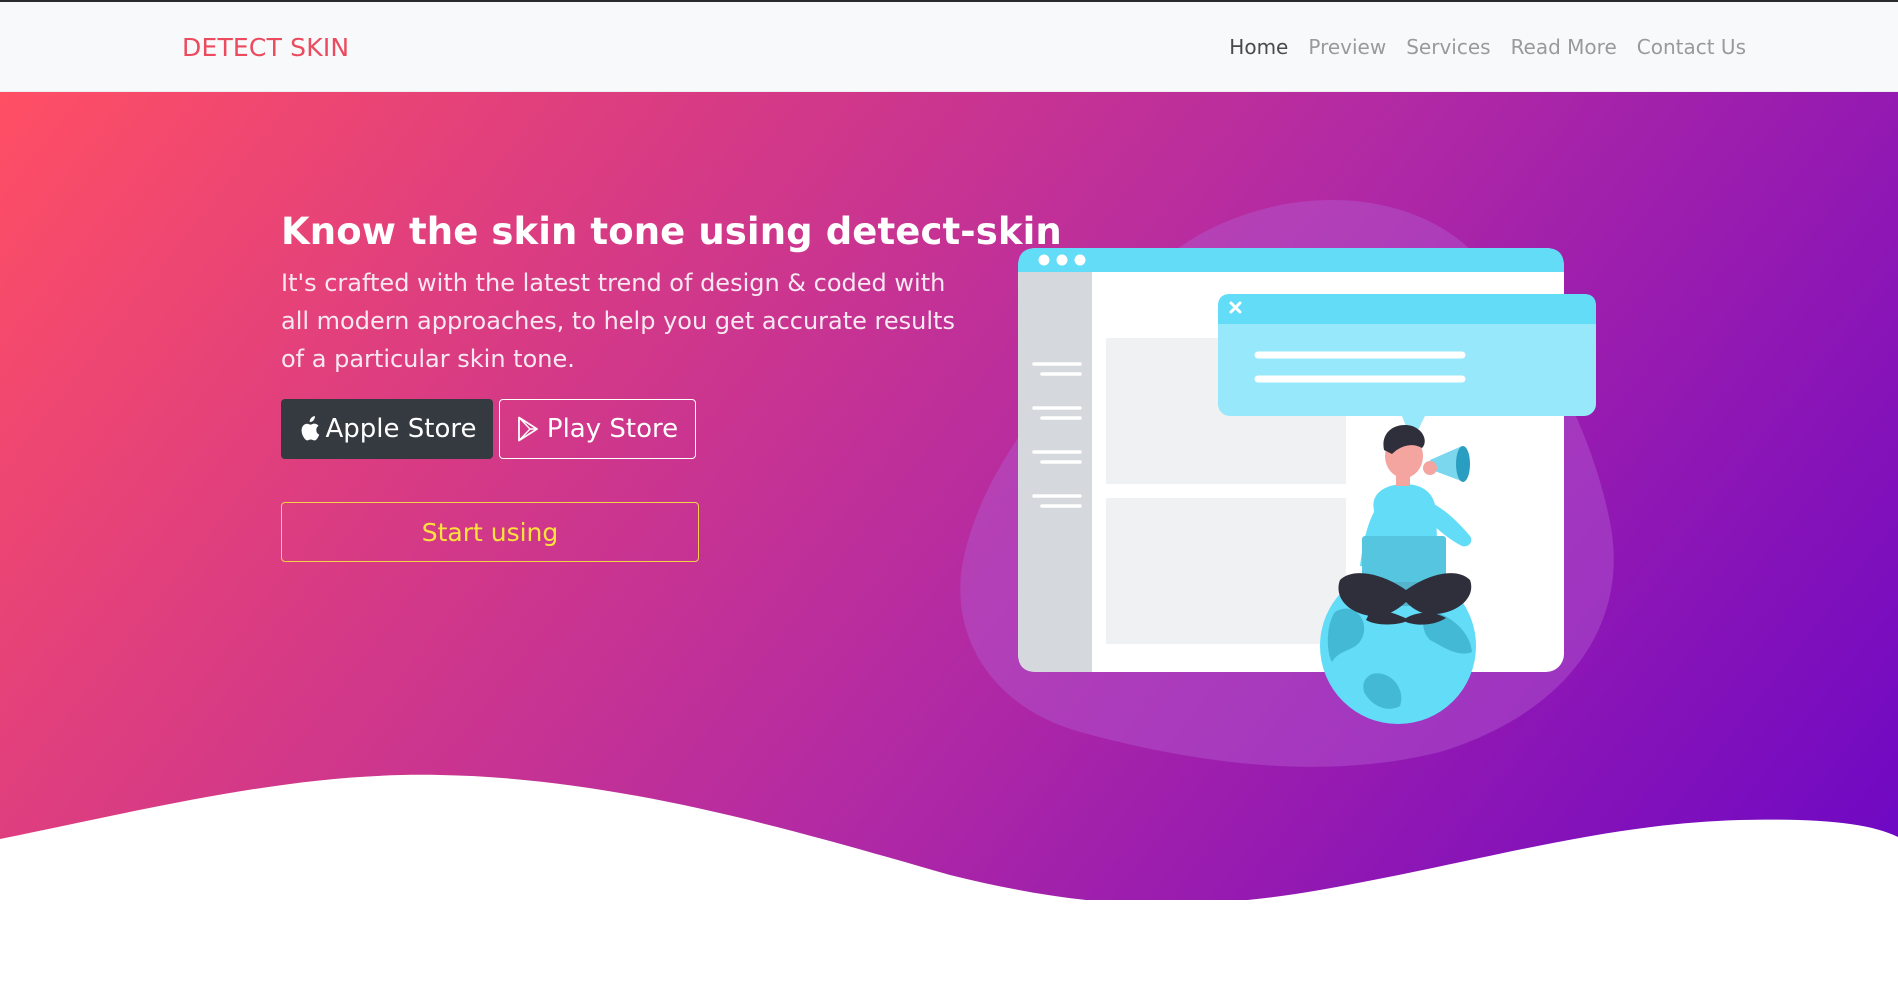 The image size is (1898, 992). What do you see at coordinates (401, 429) in the screenshot?
I see `apple-store-label: Apple Store` at bounding box center [401, 429].